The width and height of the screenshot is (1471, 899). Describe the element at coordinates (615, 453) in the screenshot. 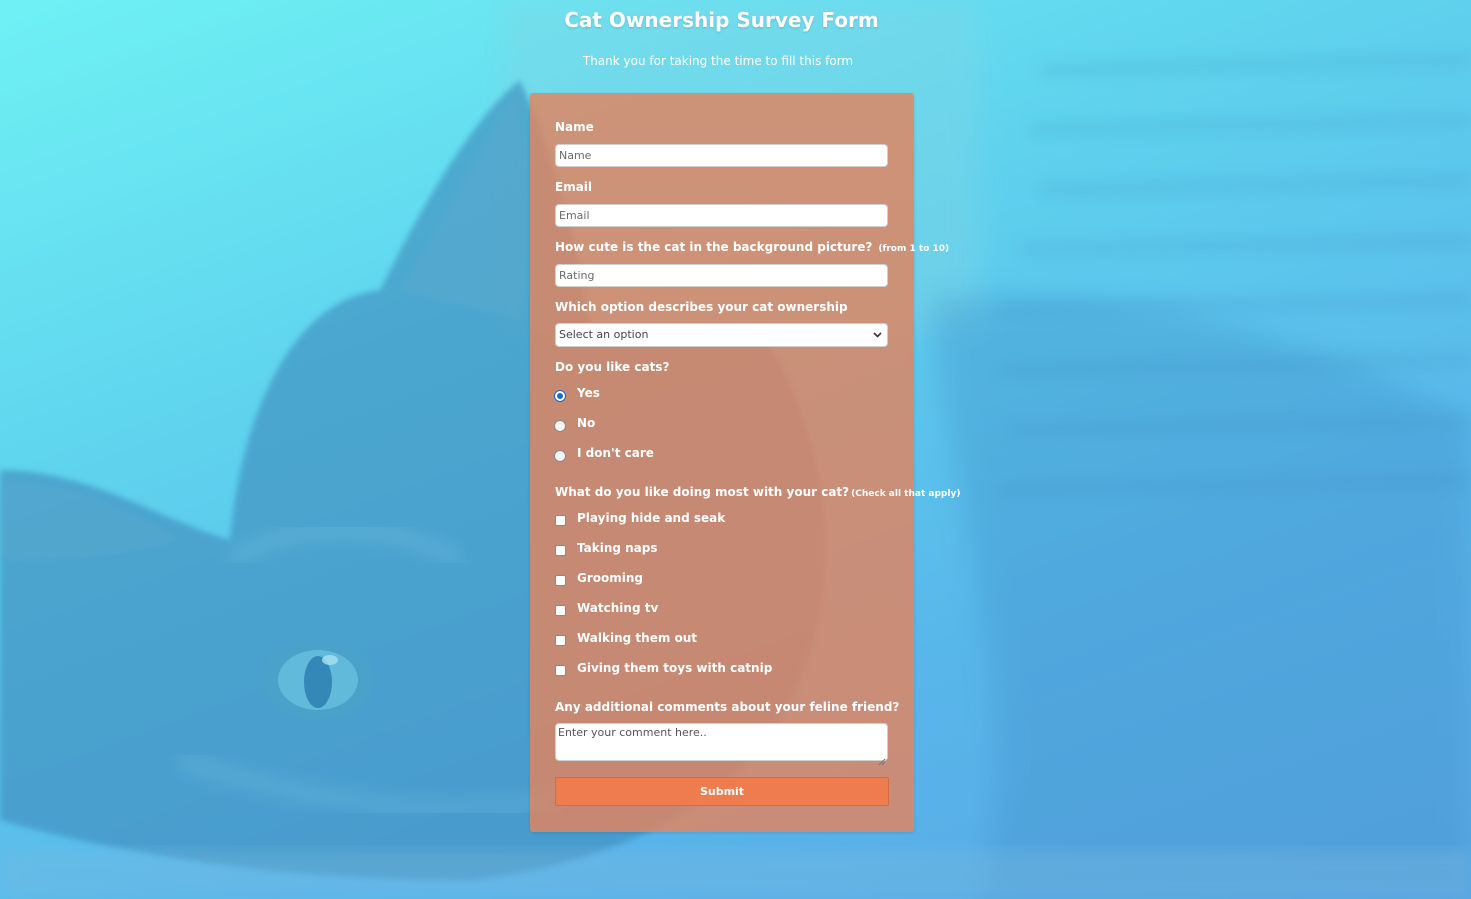

I see `radio-label: I don't care` at that location.